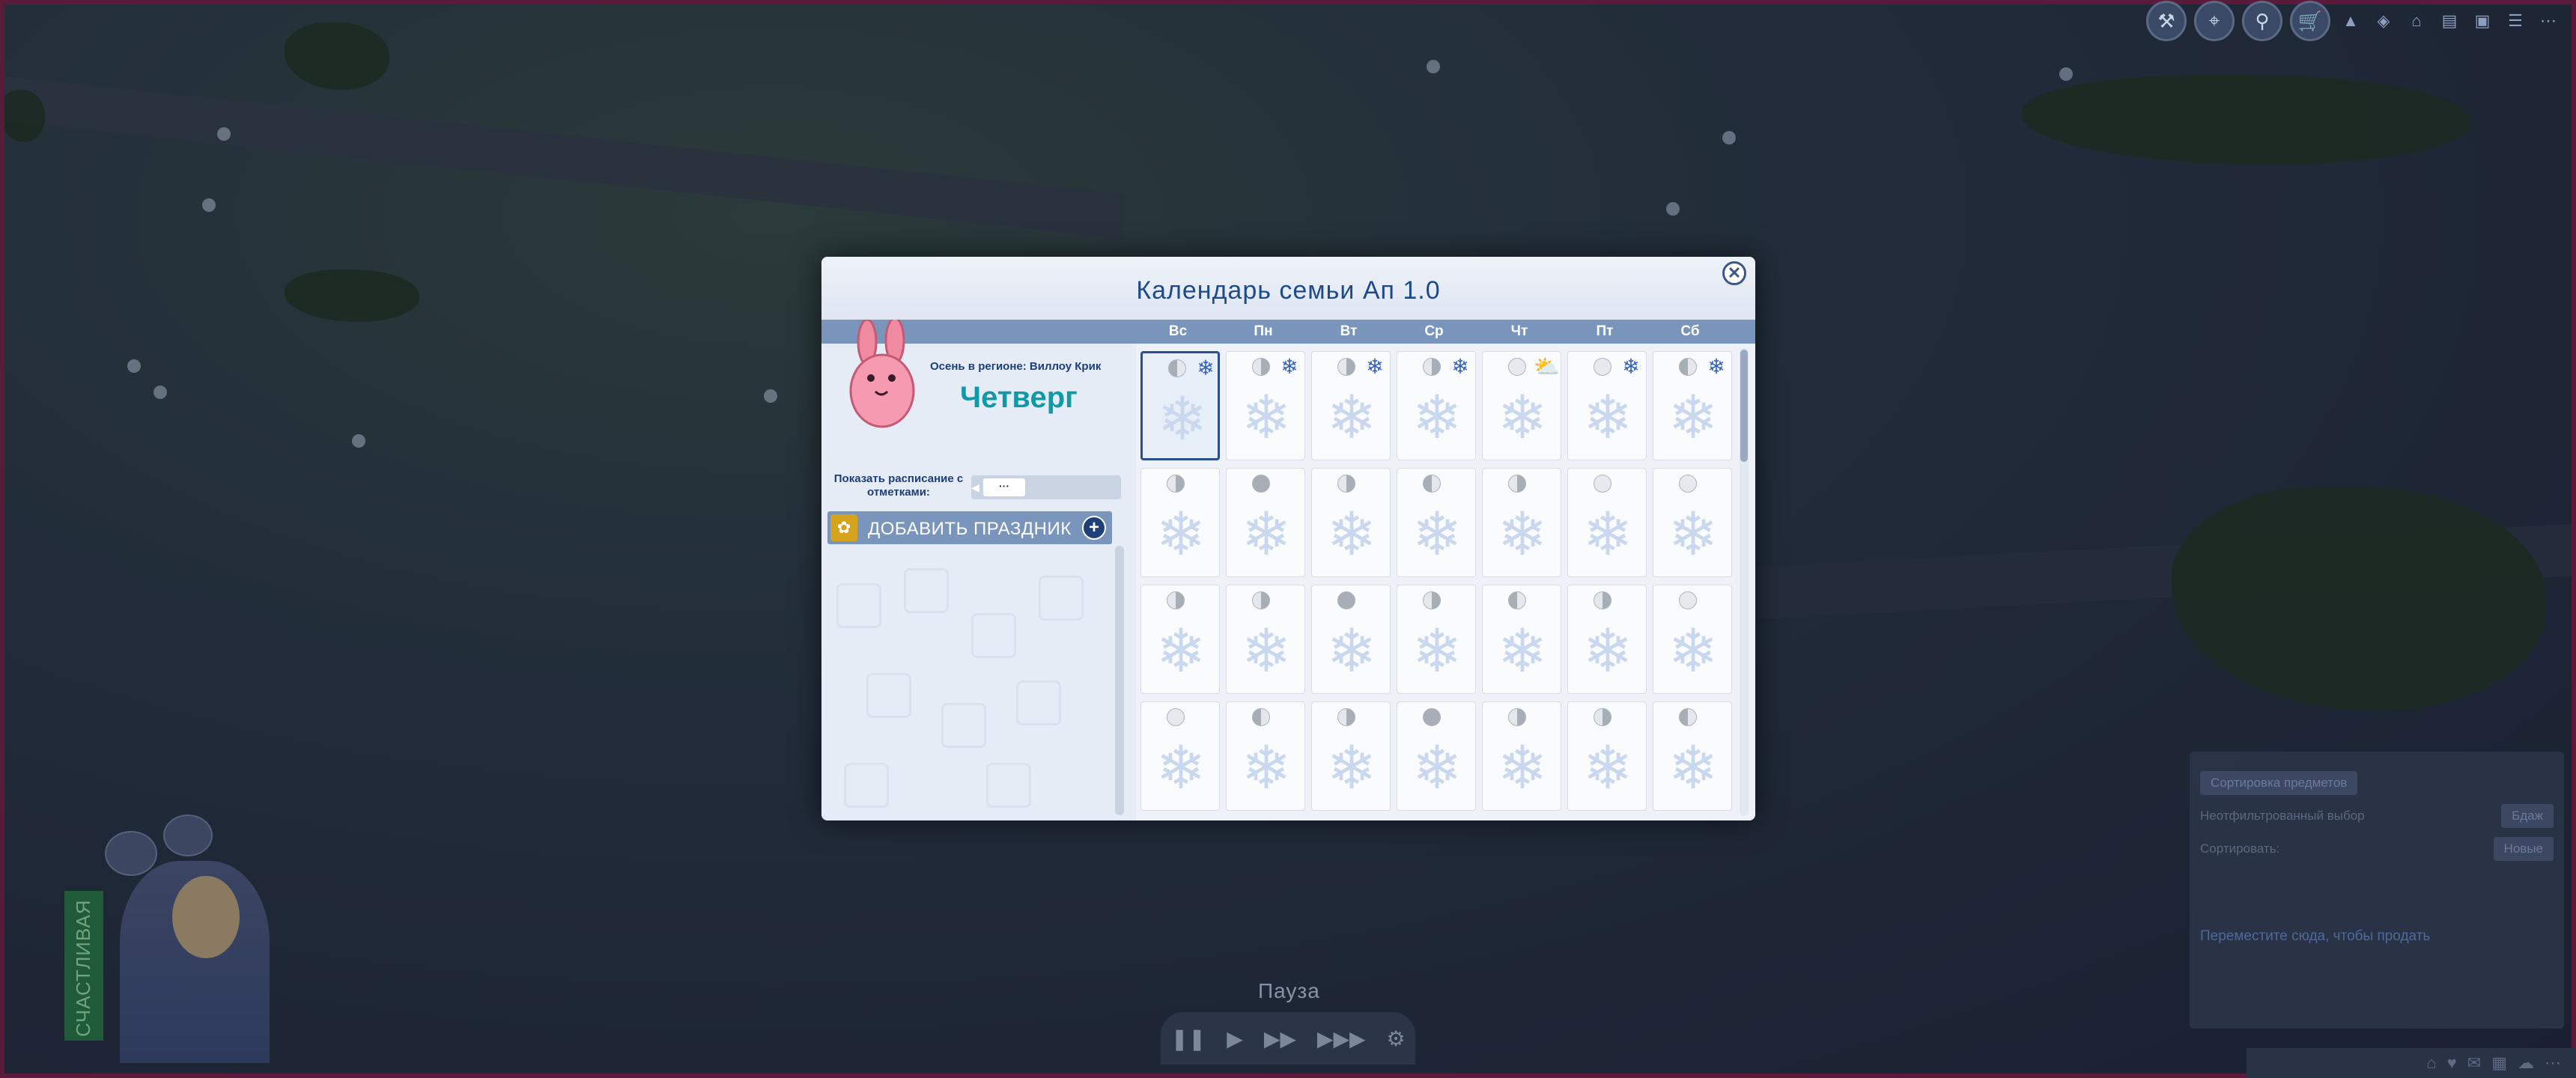 The width and height of the screenshot is (2576, 1078). I want to click on holiday-icon: ✿, so click(843, 527).